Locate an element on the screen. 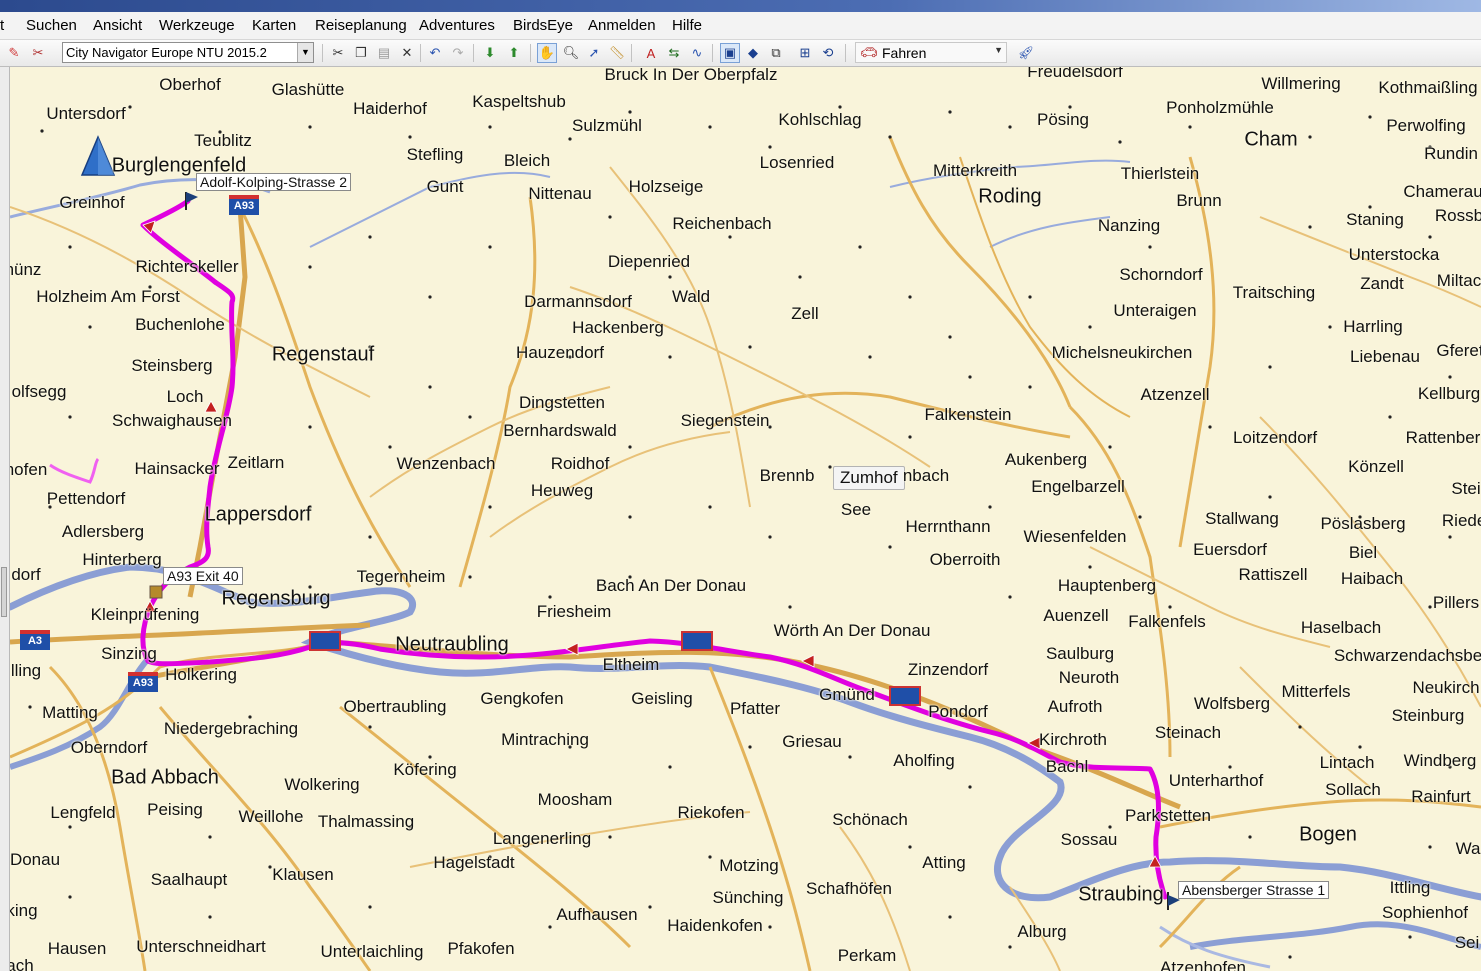 The image size is (1481, 971). map-product-select: City Navigator Europe NTU 2015.2 ▼ is located at coordinates (188, 52).